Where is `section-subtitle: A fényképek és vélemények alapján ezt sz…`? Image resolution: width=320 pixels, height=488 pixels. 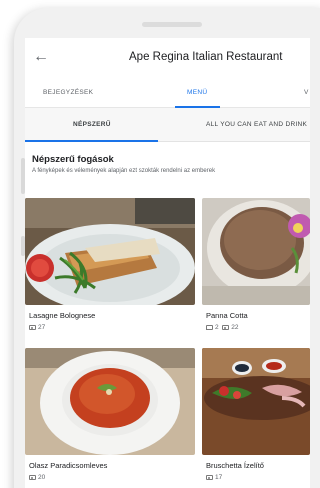
section-subtitle: A fényképek és vélemények alapján ezt sz… is located at coordinates (124, 171).